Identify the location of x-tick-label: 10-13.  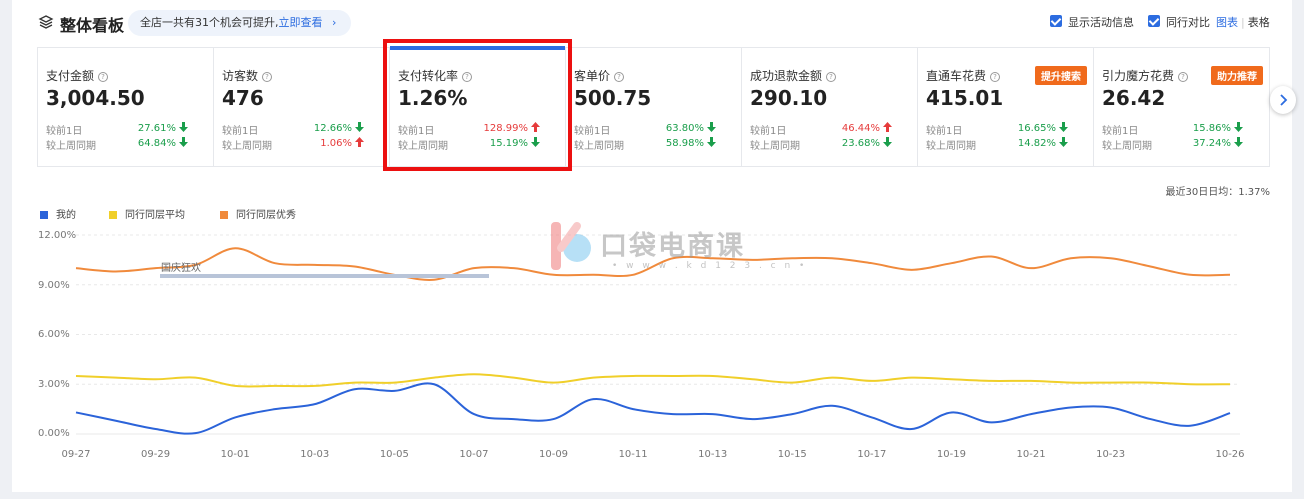
(713, 454).